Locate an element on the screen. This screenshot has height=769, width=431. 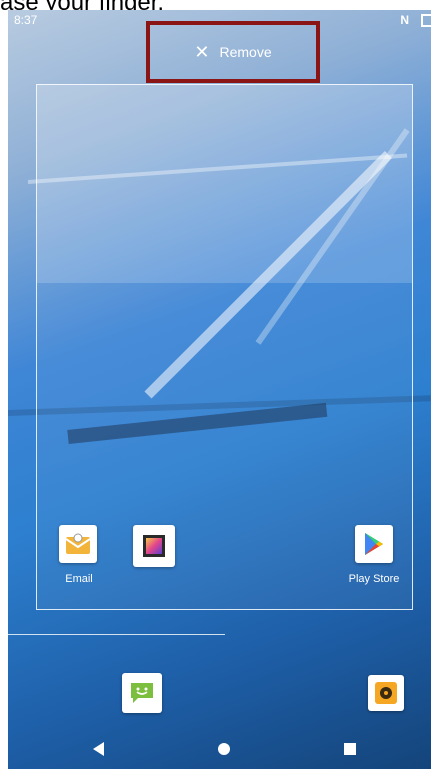
navigation-bar is located at coordinates (219, 749).